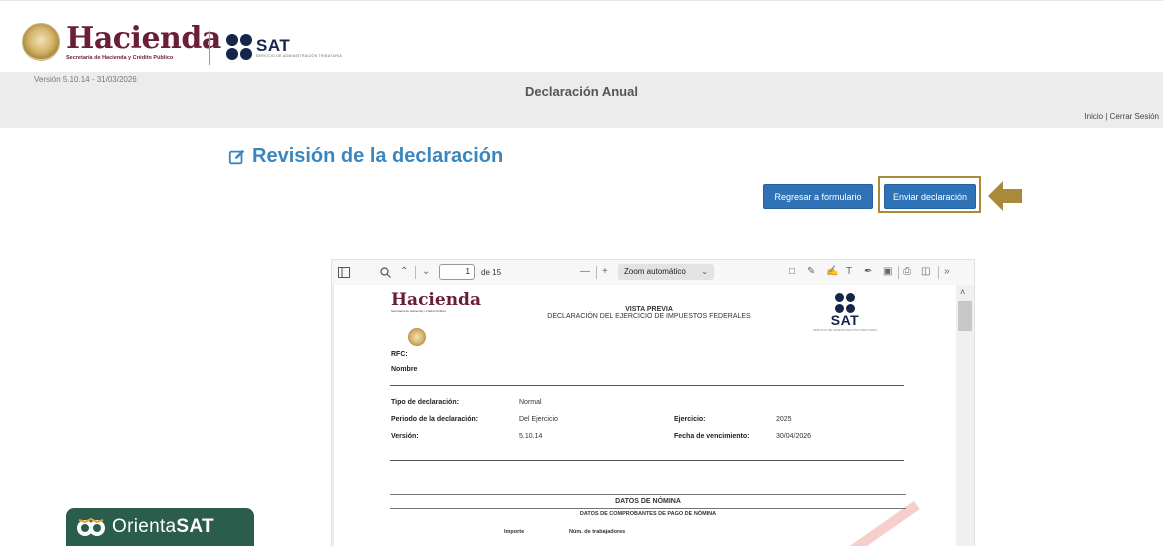 Image resolution: width=1163 pixels, height=546 pixels. I want to click on left-arrow-icon, so click(1005, 196).